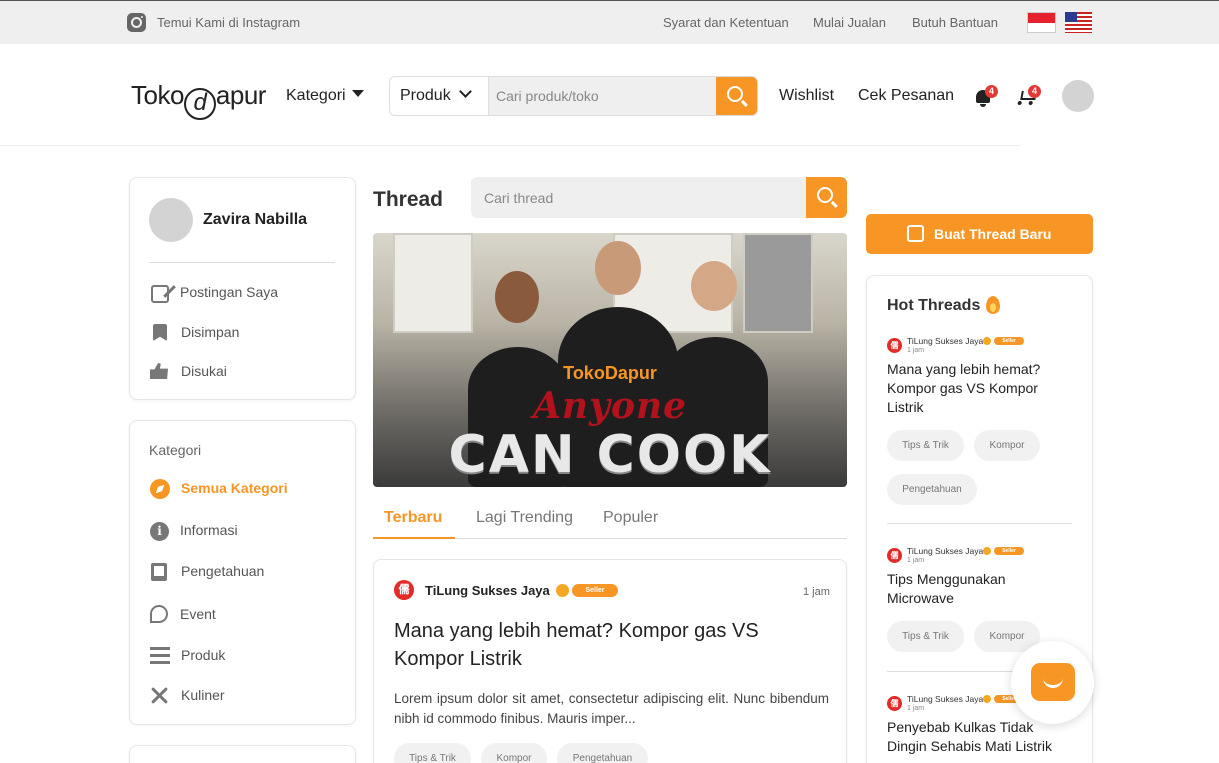  I want to click on tab-latest: Terbaru, so click(413, 518).